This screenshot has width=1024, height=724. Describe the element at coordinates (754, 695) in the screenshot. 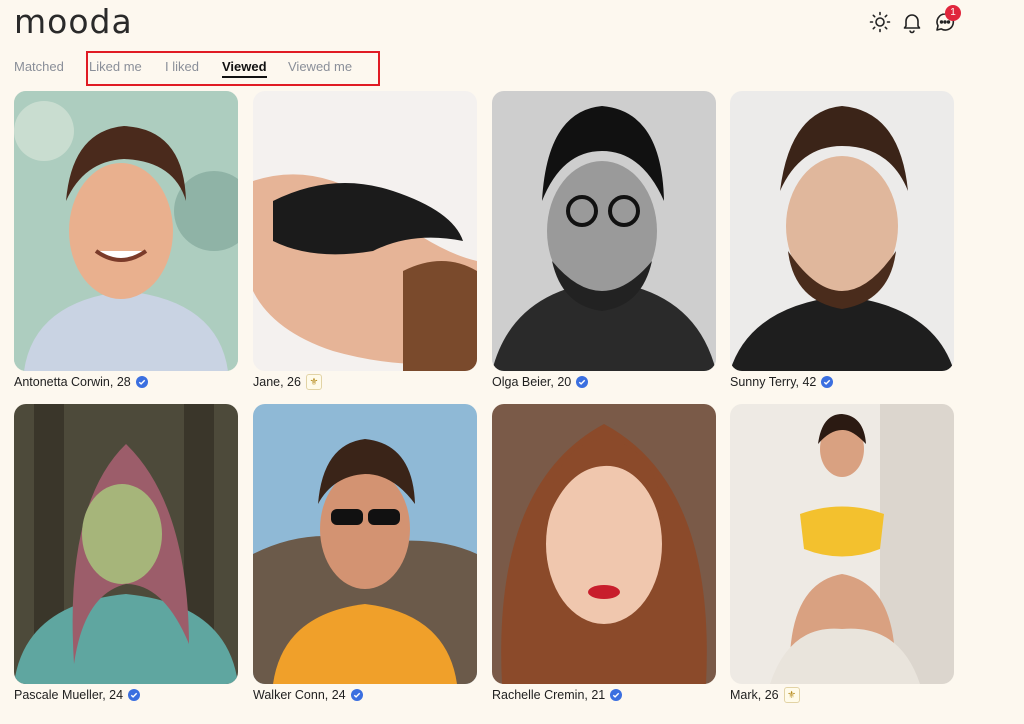

I see `profile-name-age: Mark, 26` at that location.